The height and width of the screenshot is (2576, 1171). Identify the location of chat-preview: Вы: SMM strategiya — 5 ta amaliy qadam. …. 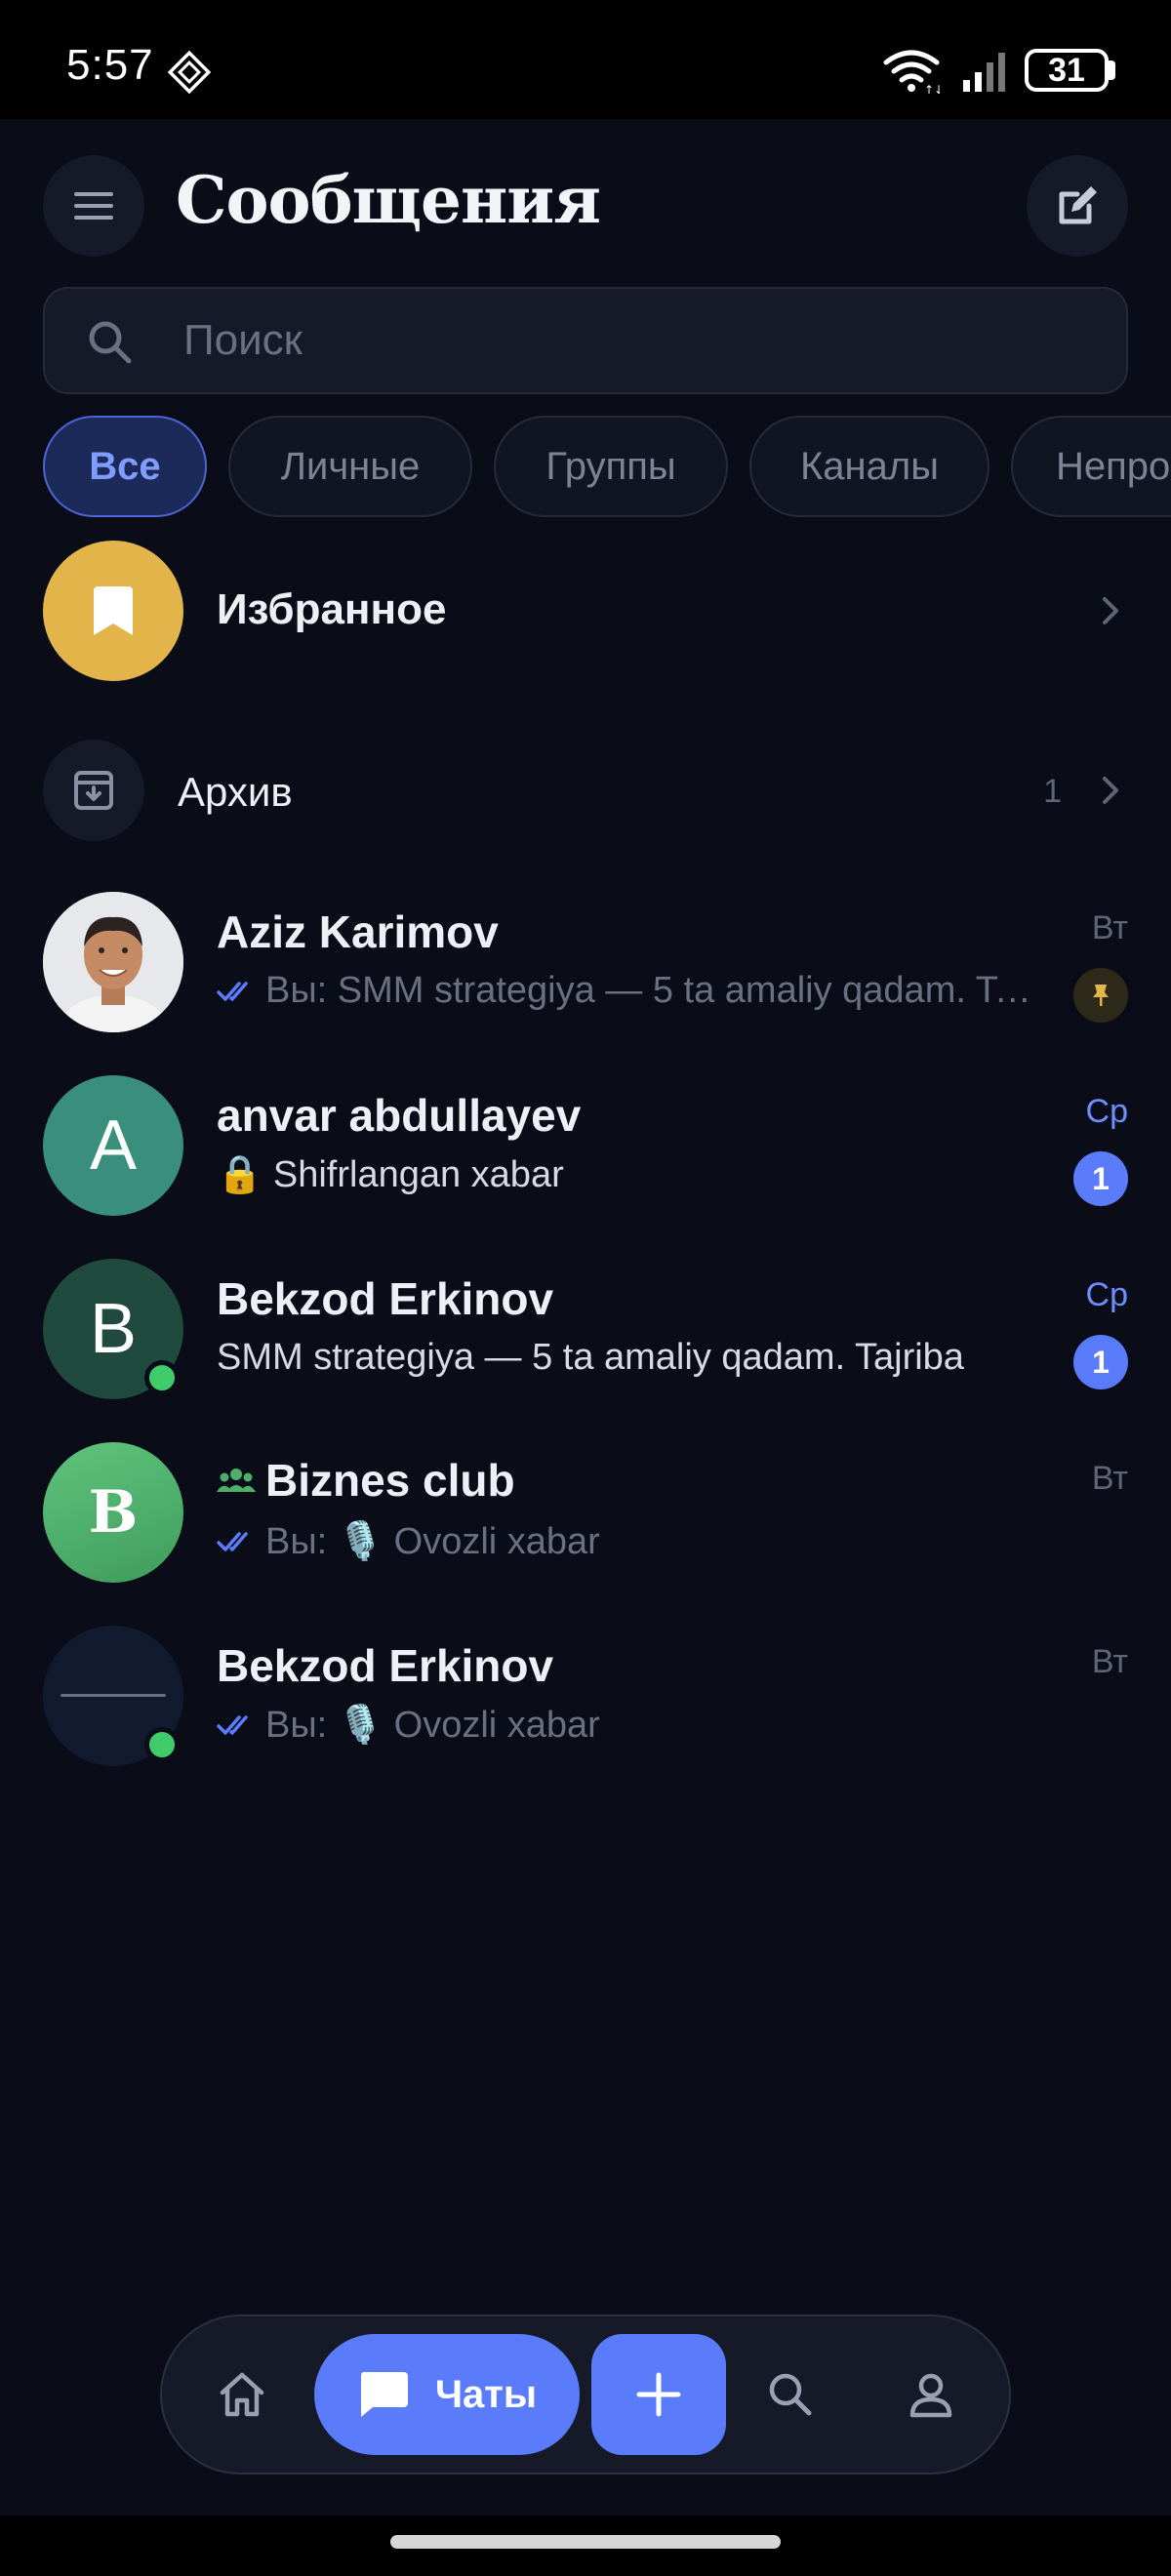
(626, 991).